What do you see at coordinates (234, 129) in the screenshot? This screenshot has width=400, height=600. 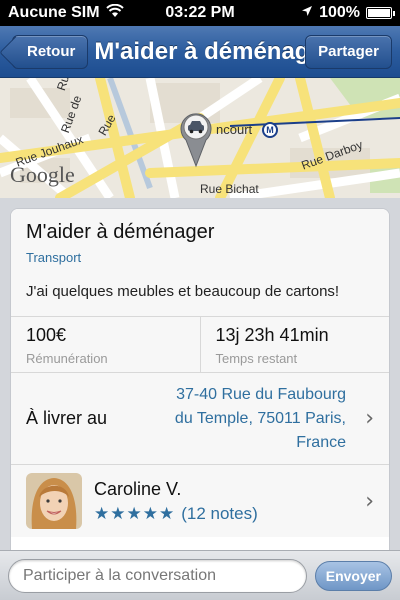 I see `map-label-ncourt: ncourt` at bounding box center [234, 129].